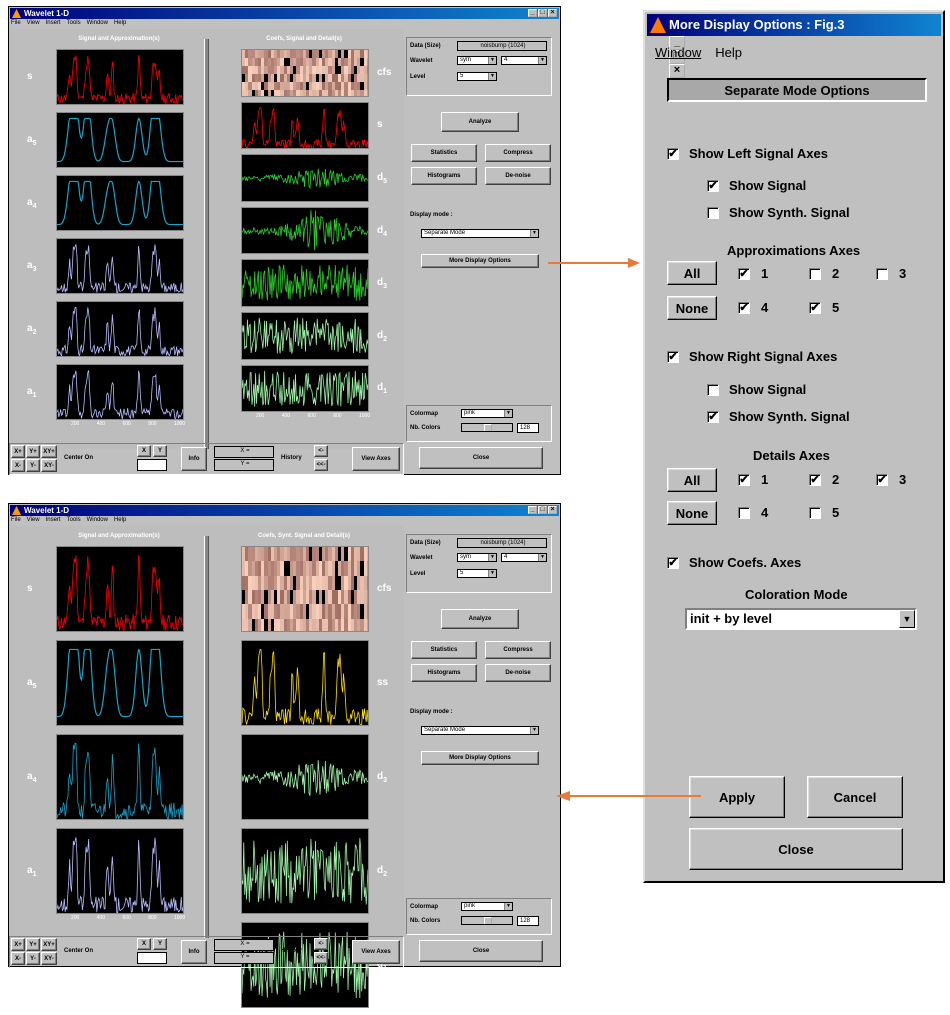 The image size is (950, 1015). I want to click on panel-divider, so click(206, 737).